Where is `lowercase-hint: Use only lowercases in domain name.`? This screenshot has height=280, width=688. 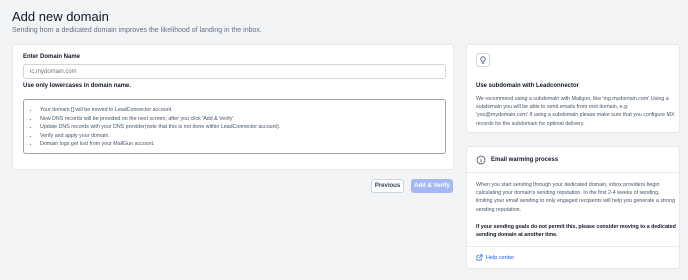 lowercase-hint: Use only lowercases in domain name. is located at coordinates (77, 86).